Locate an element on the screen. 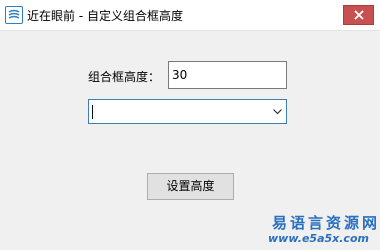 The image size is (380, 250). watermark-url: www.e5a5x.com is located at coordinates (318, 238).